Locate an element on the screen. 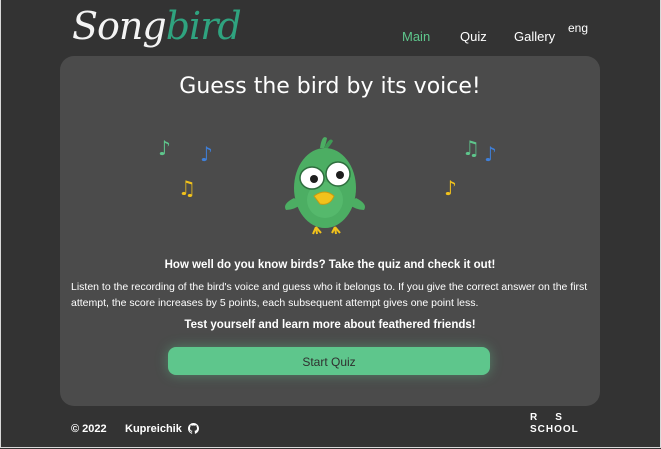 This screenshot has height=449, width=661. rs-school-logo: RS SCHOOL is located at coordinates (561, 427).